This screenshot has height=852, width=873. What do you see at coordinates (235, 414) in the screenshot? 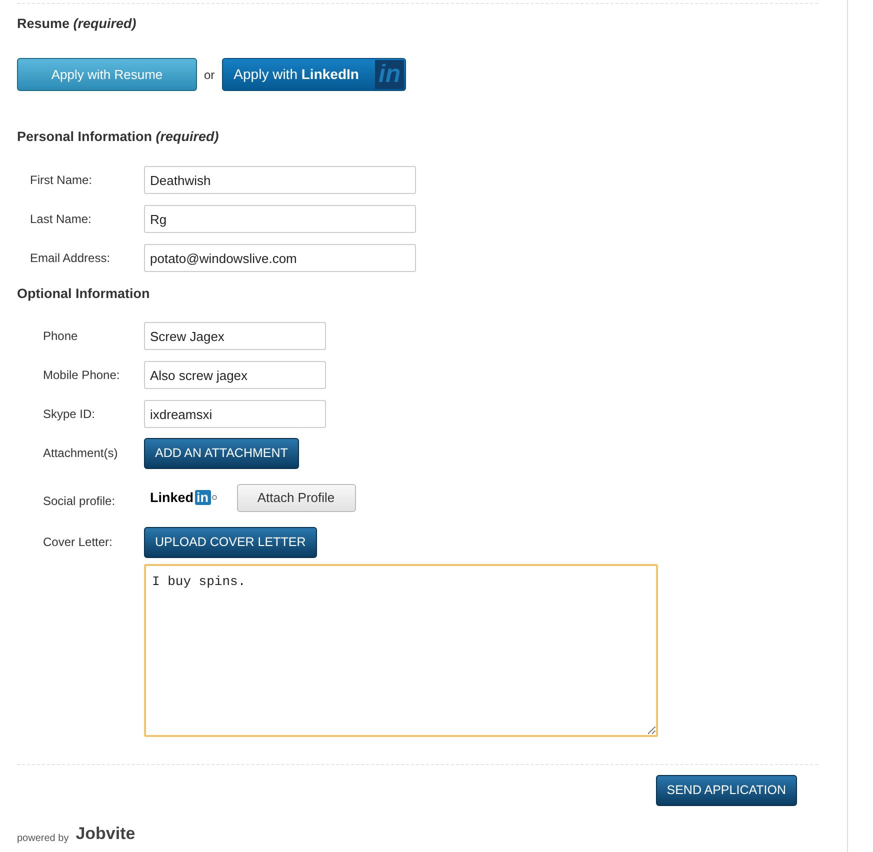
I see `text-field: ixdreamsxi` at bounding box center [235, 414].